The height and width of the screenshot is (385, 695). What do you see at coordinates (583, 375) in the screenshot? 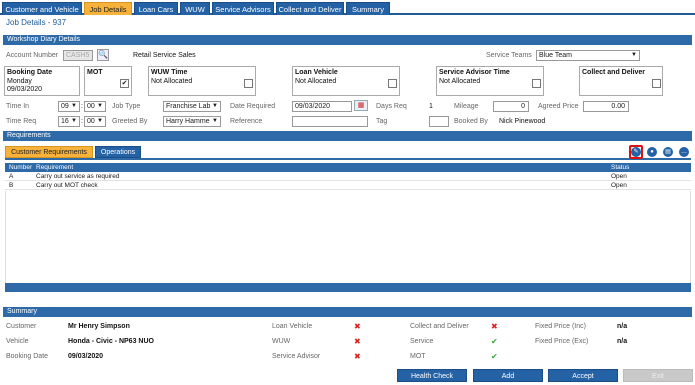
I see `accept-button: Accept` at bounding box center [583, 375].